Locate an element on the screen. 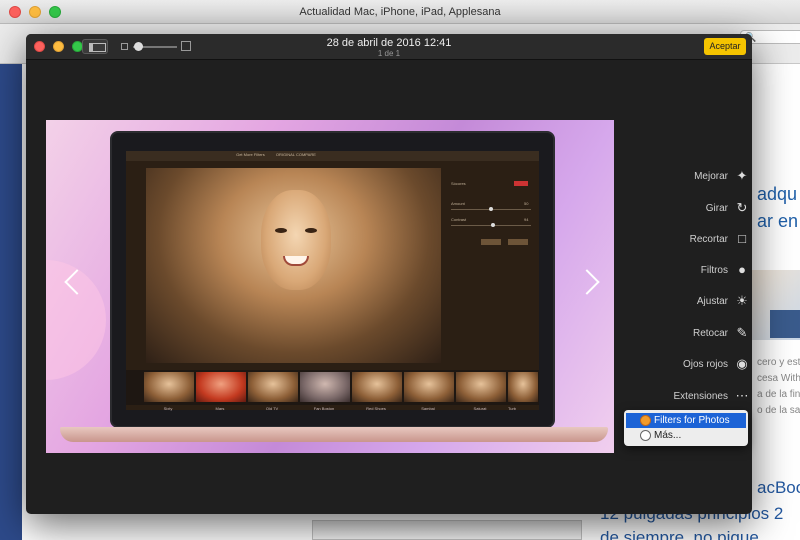 The height and width of the screenshot is (540, 800). article-headline-fragment: ar en l is located at coordinates (778, 221).